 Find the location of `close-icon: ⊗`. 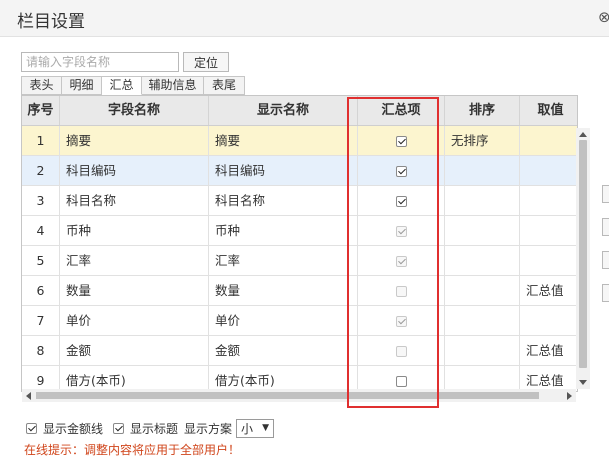

close-icon: ⊗ is located at coordinates (603, 17).